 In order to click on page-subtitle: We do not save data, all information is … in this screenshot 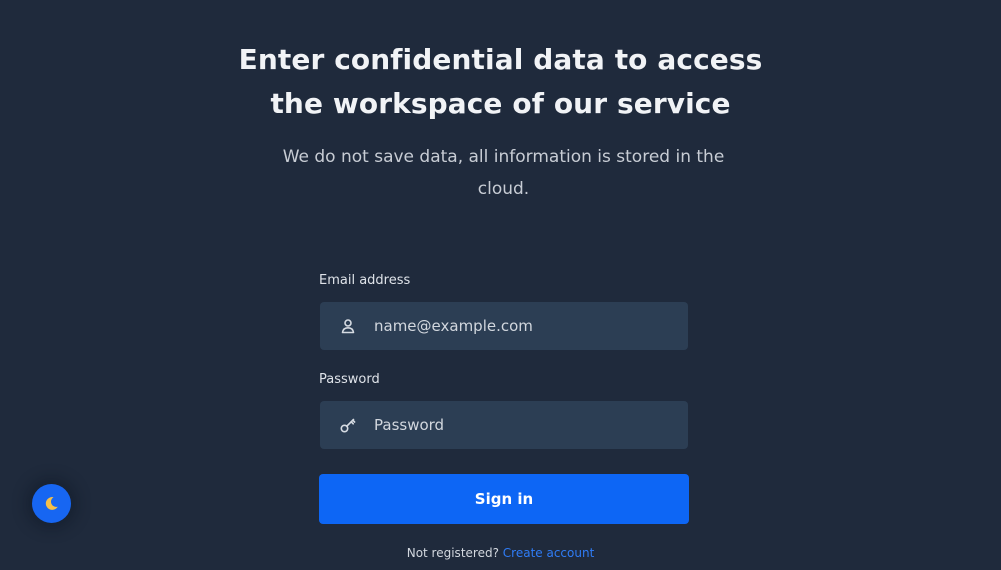, I will do `click(503, 173)`.